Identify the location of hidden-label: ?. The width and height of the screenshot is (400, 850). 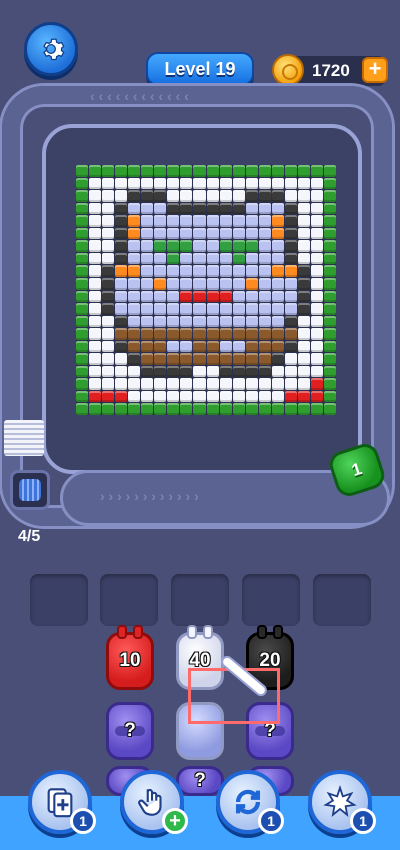
(130, 730).